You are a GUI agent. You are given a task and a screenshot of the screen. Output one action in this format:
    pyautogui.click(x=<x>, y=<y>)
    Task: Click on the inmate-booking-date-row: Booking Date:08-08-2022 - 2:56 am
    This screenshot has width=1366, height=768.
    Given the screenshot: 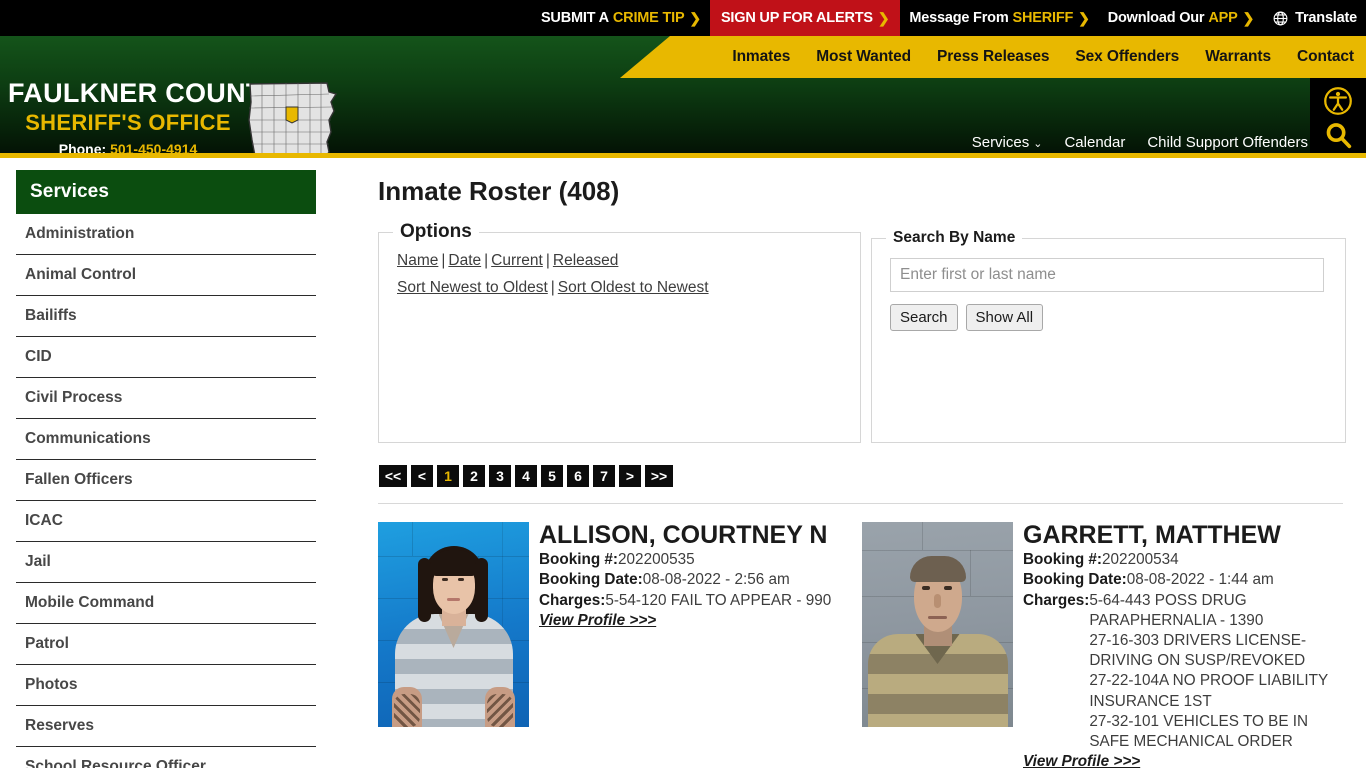 What is the action you would take?
    pyautogui.click(x=700, y=580)
    